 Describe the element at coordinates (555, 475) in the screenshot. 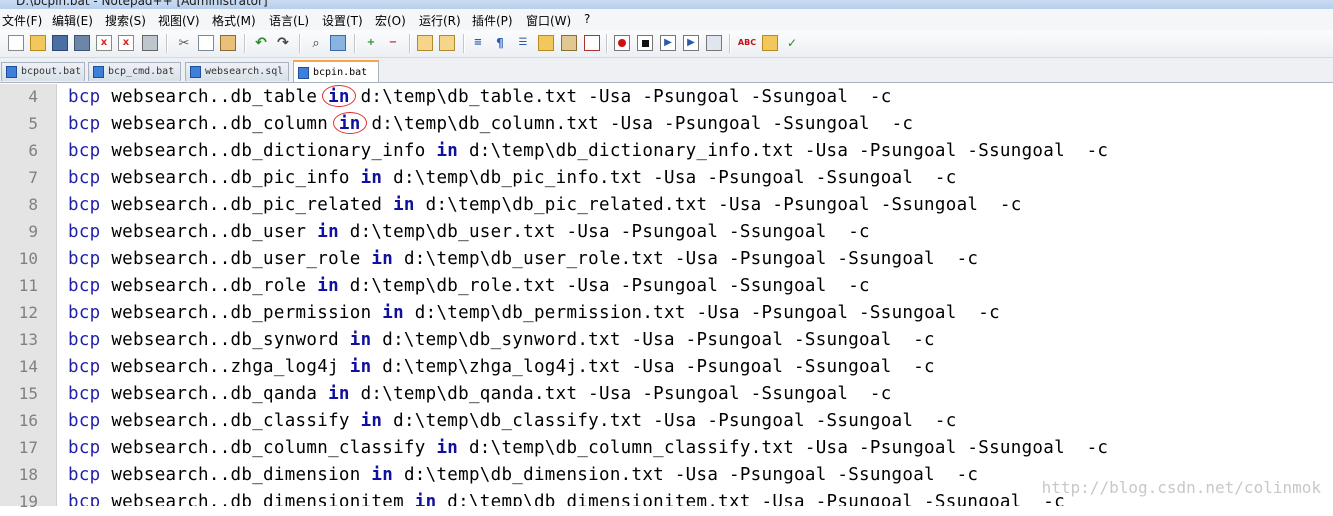

I see `file-name: db_dimension` at that location.